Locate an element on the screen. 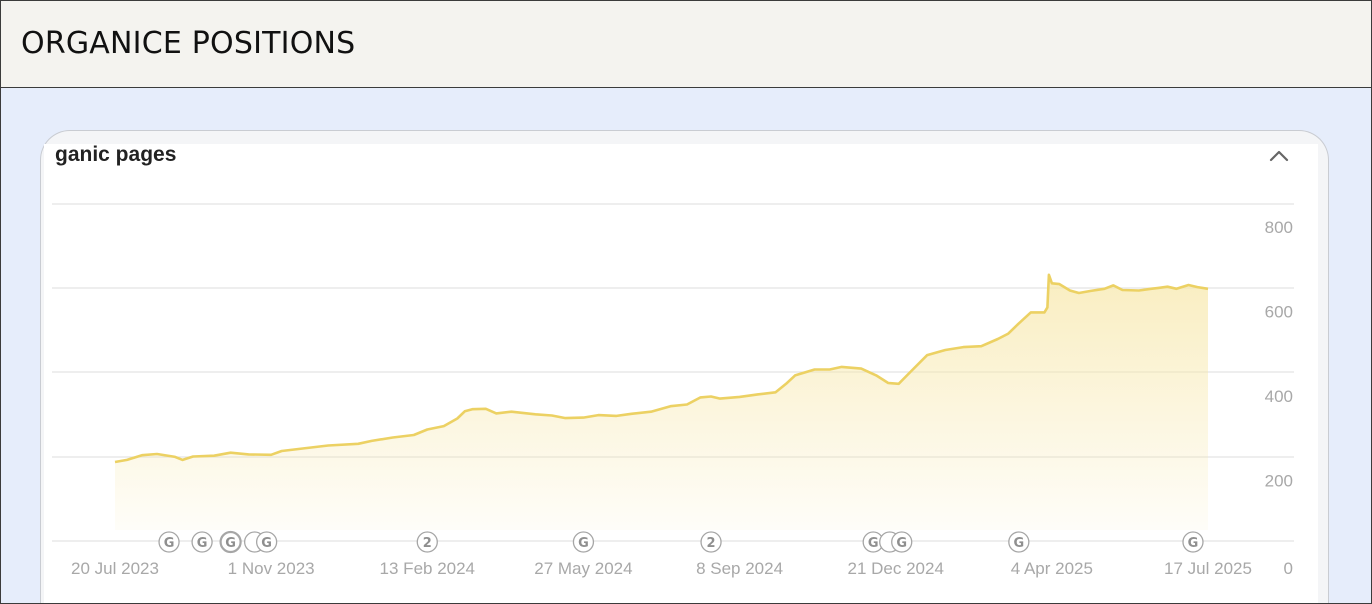 This screenshot has height=604, width=1372. y-tick-label: 0 is located at coordinates (1288, 568).